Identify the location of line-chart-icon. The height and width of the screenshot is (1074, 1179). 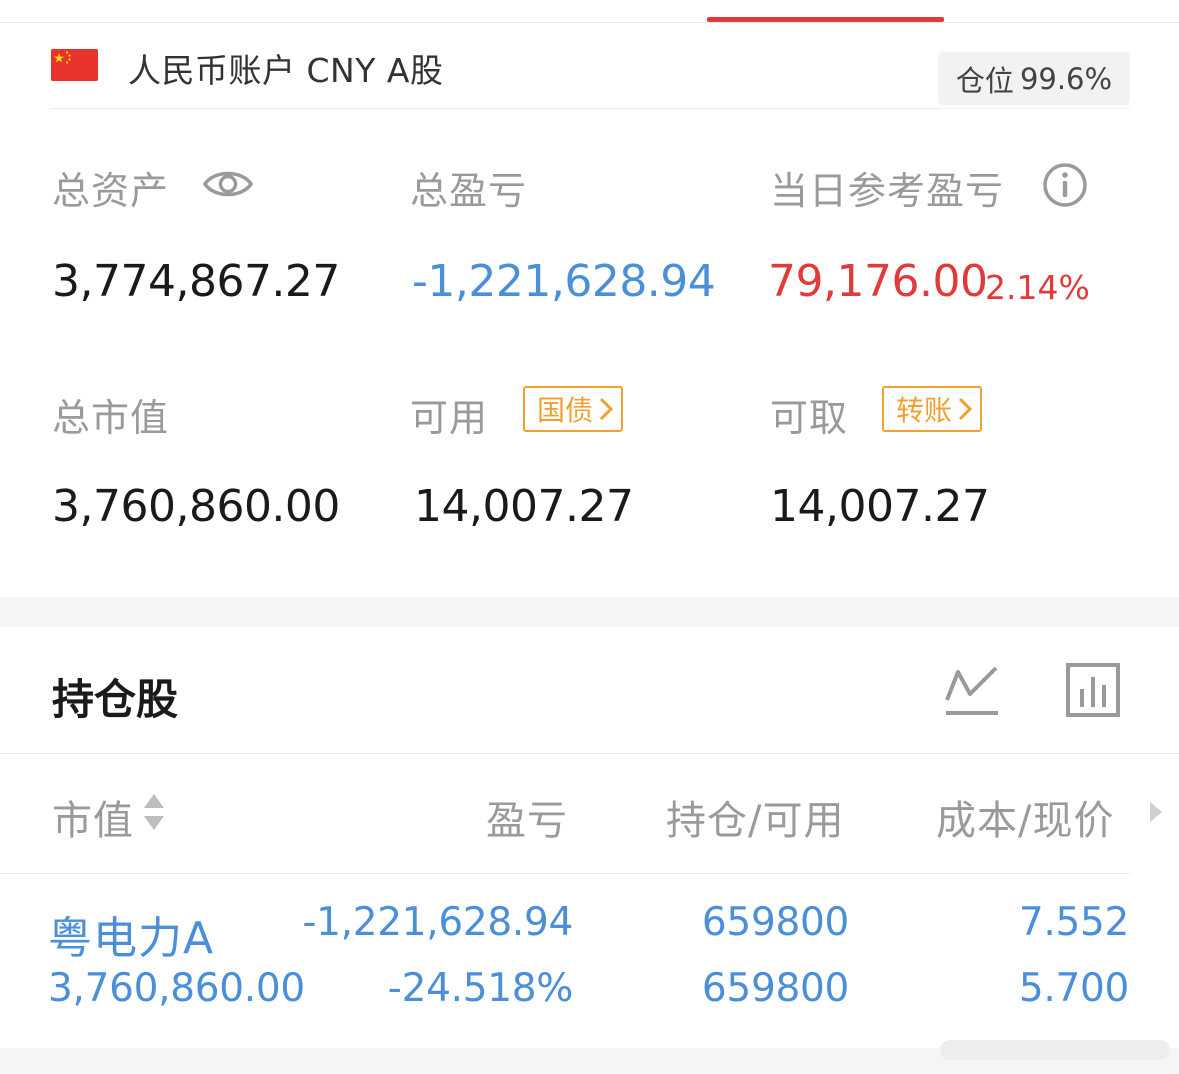
(972, 692).